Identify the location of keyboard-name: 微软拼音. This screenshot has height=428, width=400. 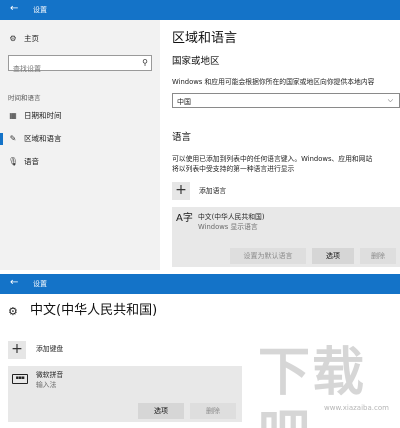
(50, 375).